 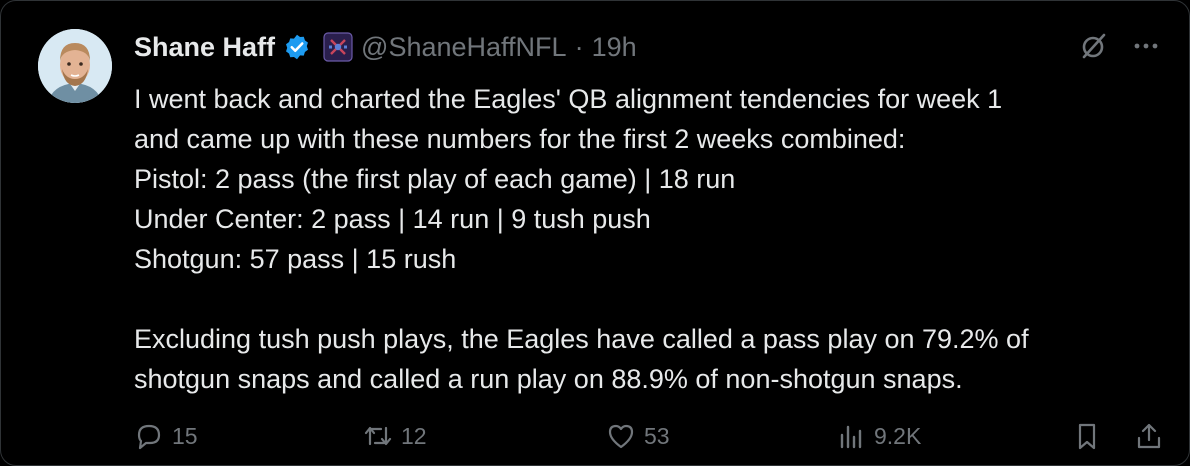 I want to click on tweet-top-actions, so click(x=1120, y=46).